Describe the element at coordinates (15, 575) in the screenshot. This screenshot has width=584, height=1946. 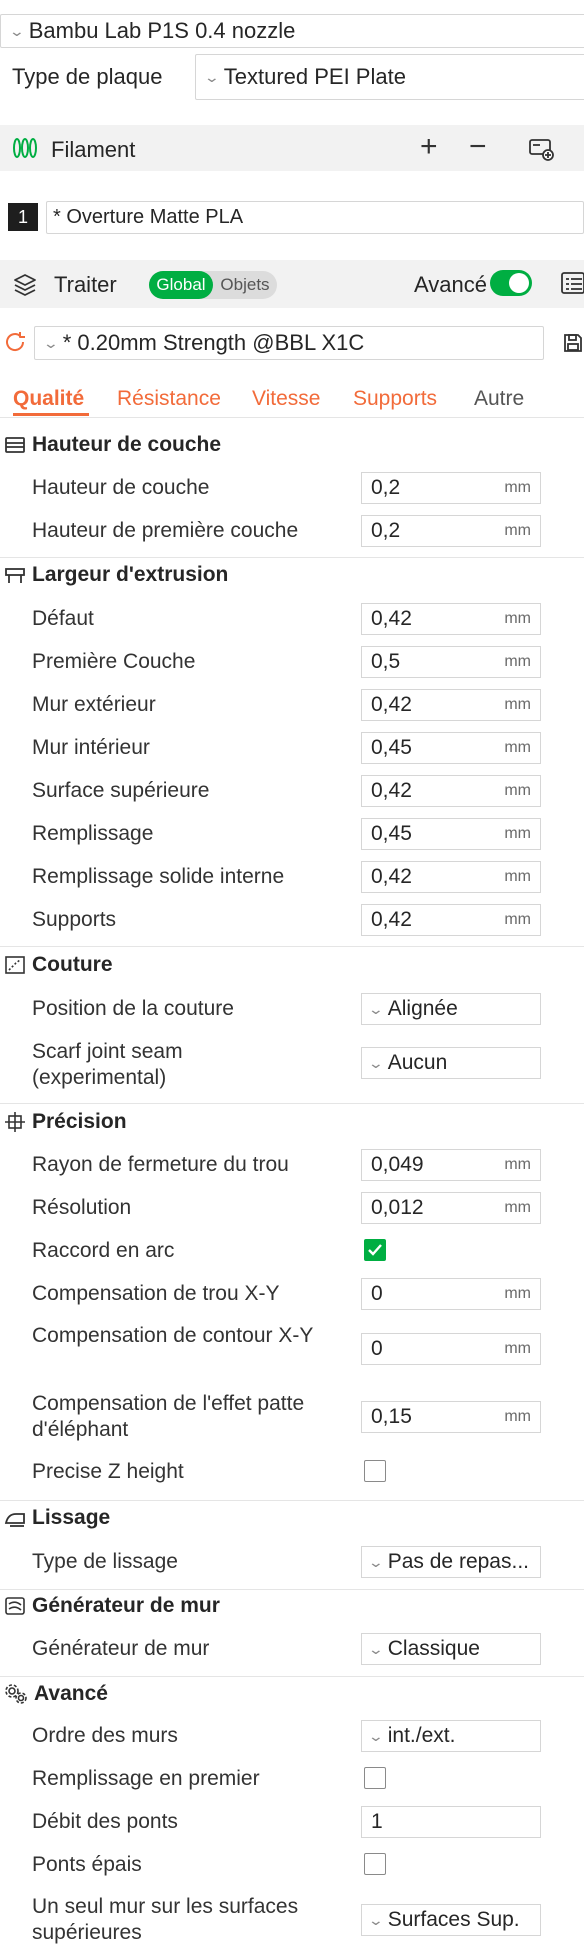
I see `line-width-icon` at that location.